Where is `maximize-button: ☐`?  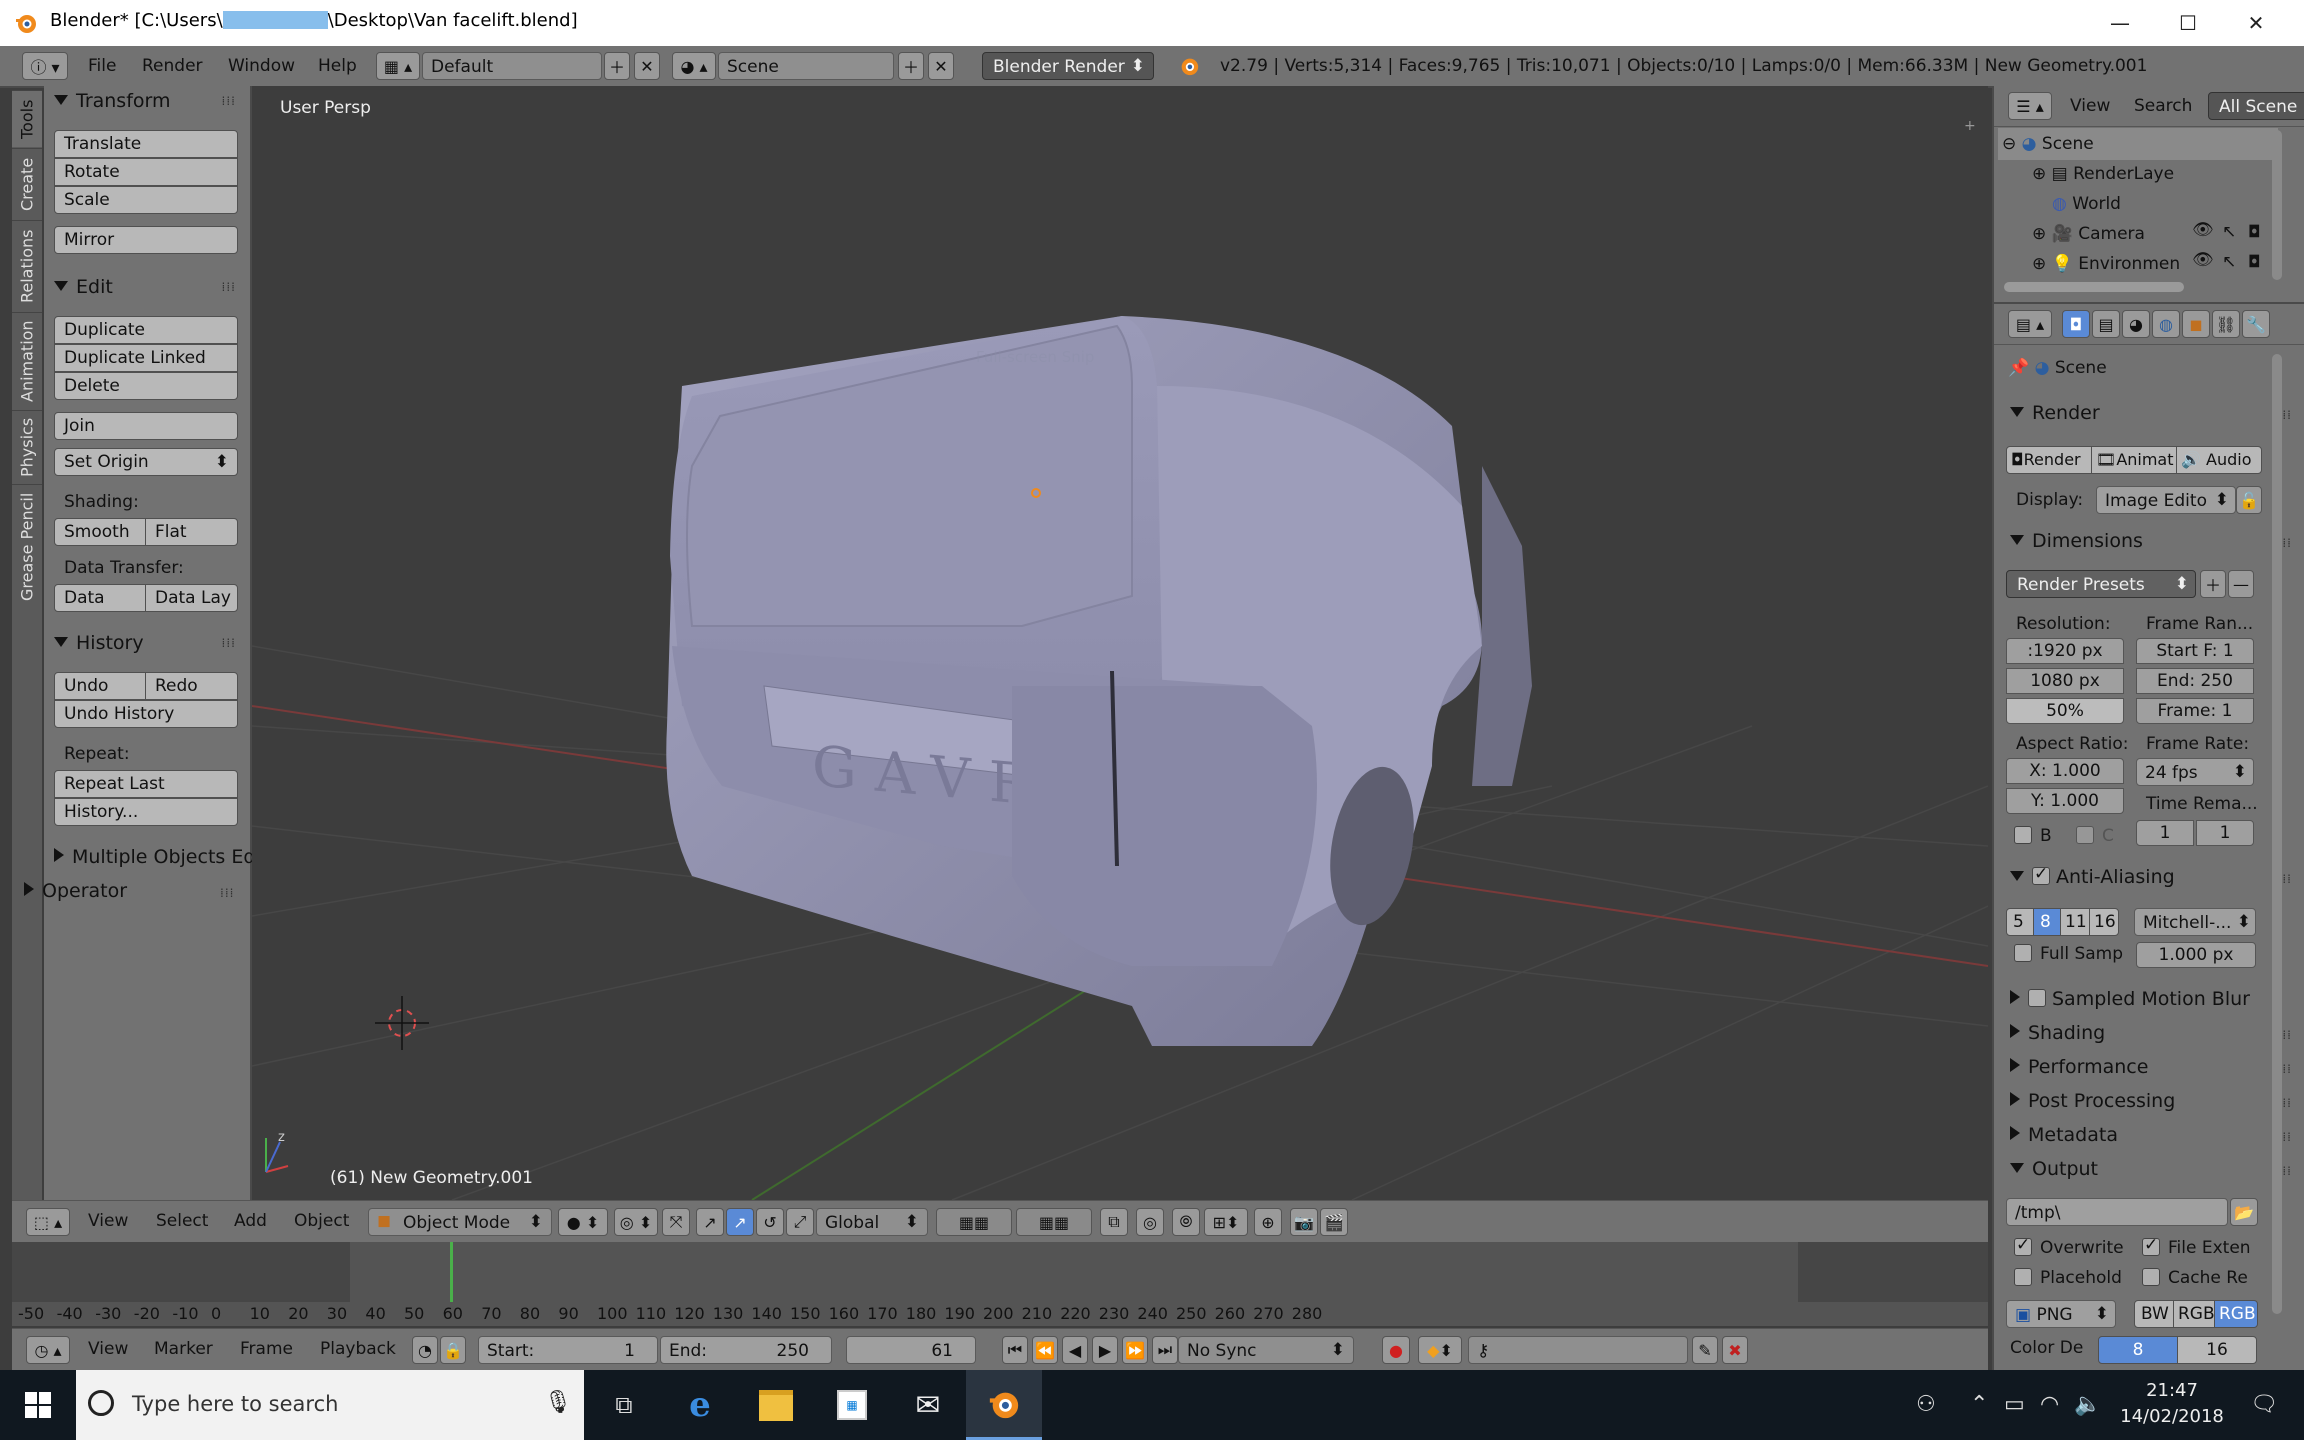 maximize-button: ☐ is located at coordinates (2188, 23).